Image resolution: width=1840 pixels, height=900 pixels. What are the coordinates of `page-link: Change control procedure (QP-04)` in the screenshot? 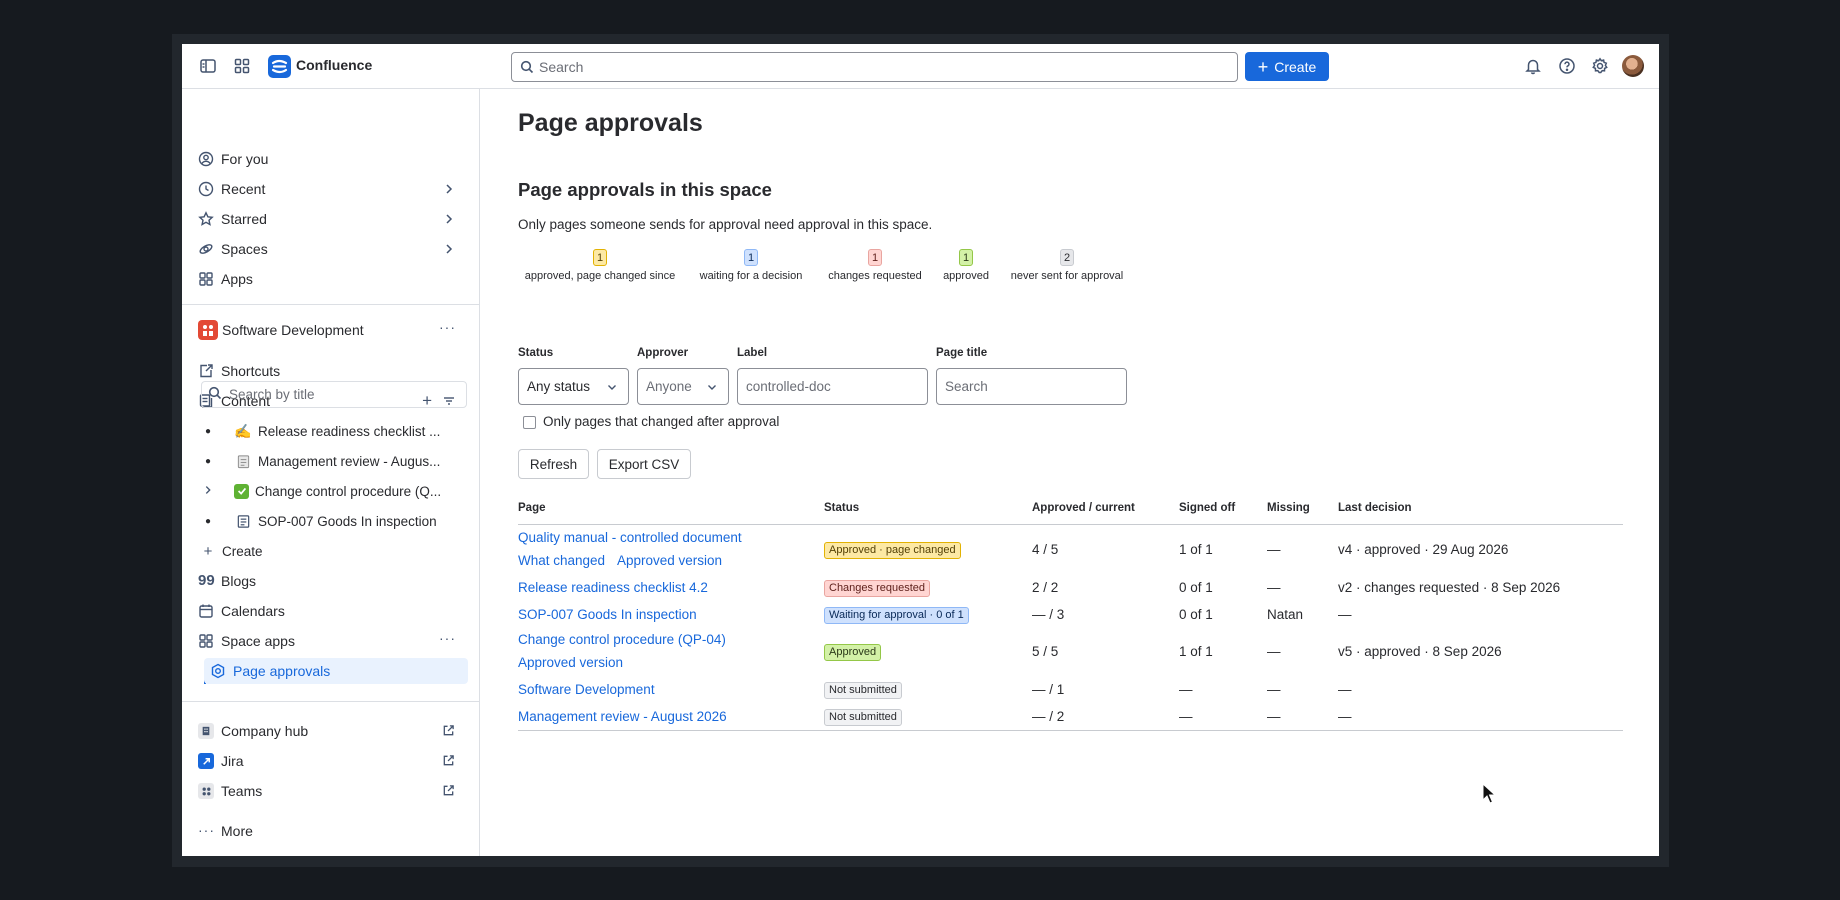 It's located at (622, 639).